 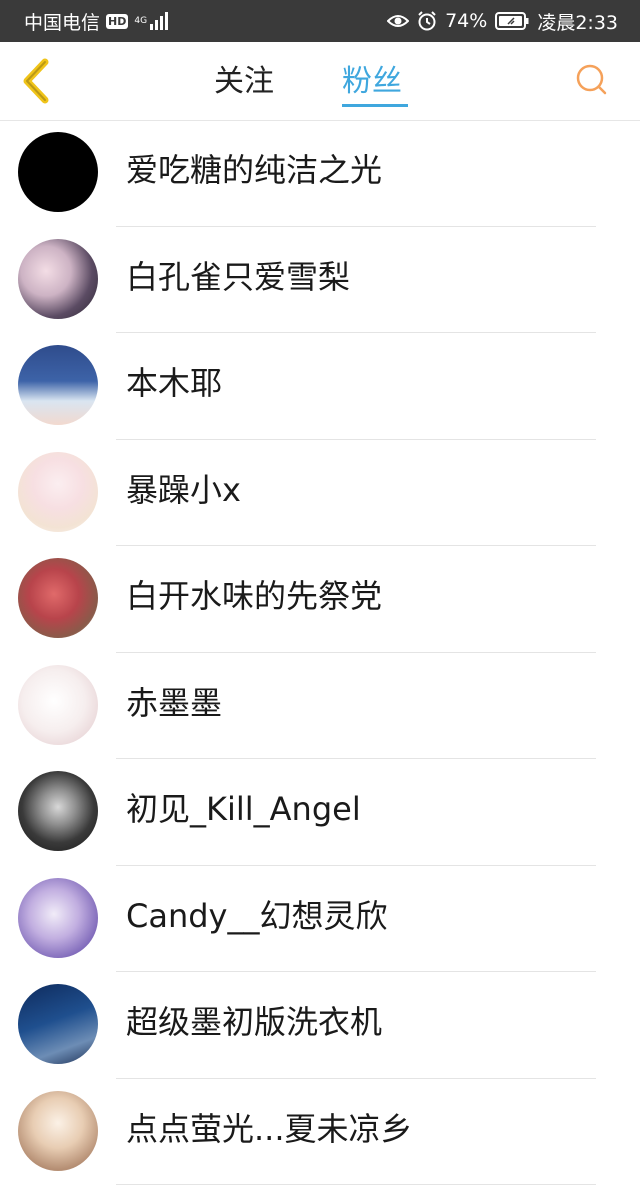 I want to click on list-item: 点点萤光...夏未凉乡, so click(x=320, y=1132).